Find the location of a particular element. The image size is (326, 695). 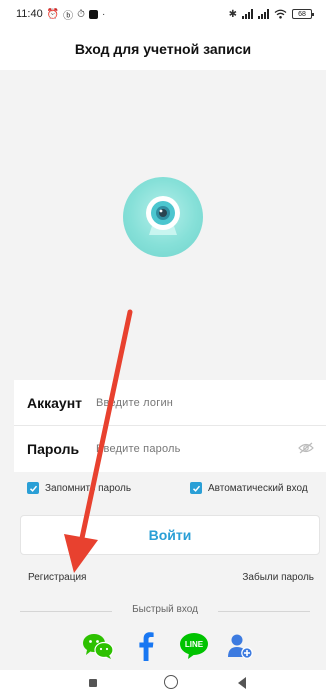

app-logo is located at coordinates (163, 217).